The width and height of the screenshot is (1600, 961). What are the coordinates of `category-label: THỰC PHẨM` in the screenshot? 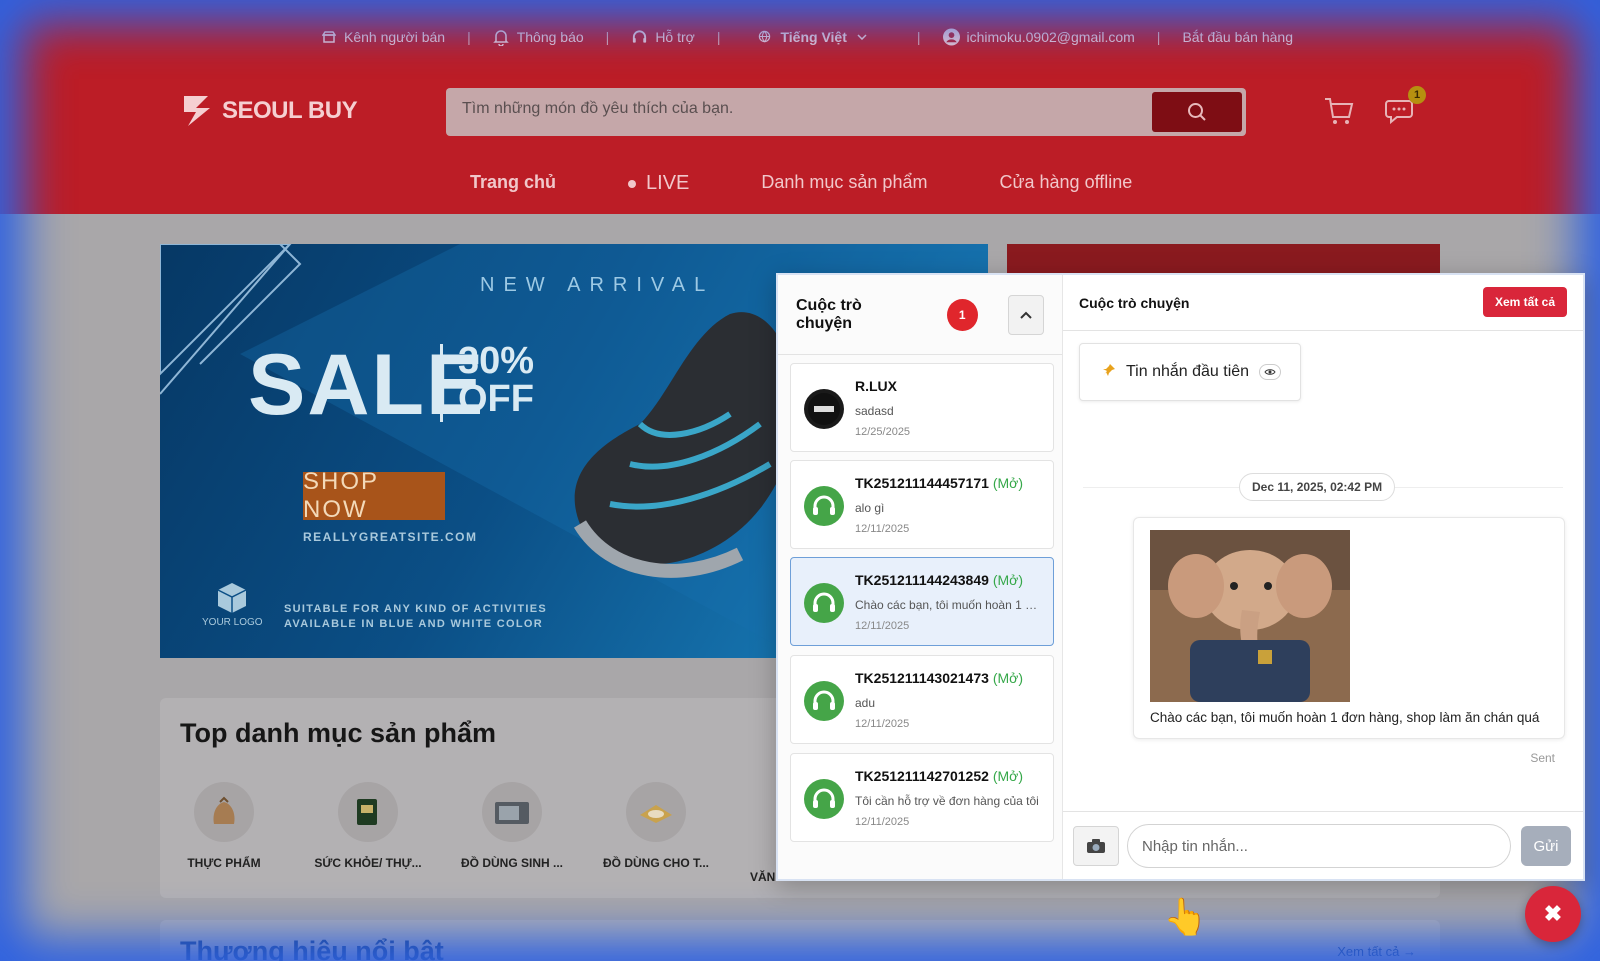 It's located at (224, 863).